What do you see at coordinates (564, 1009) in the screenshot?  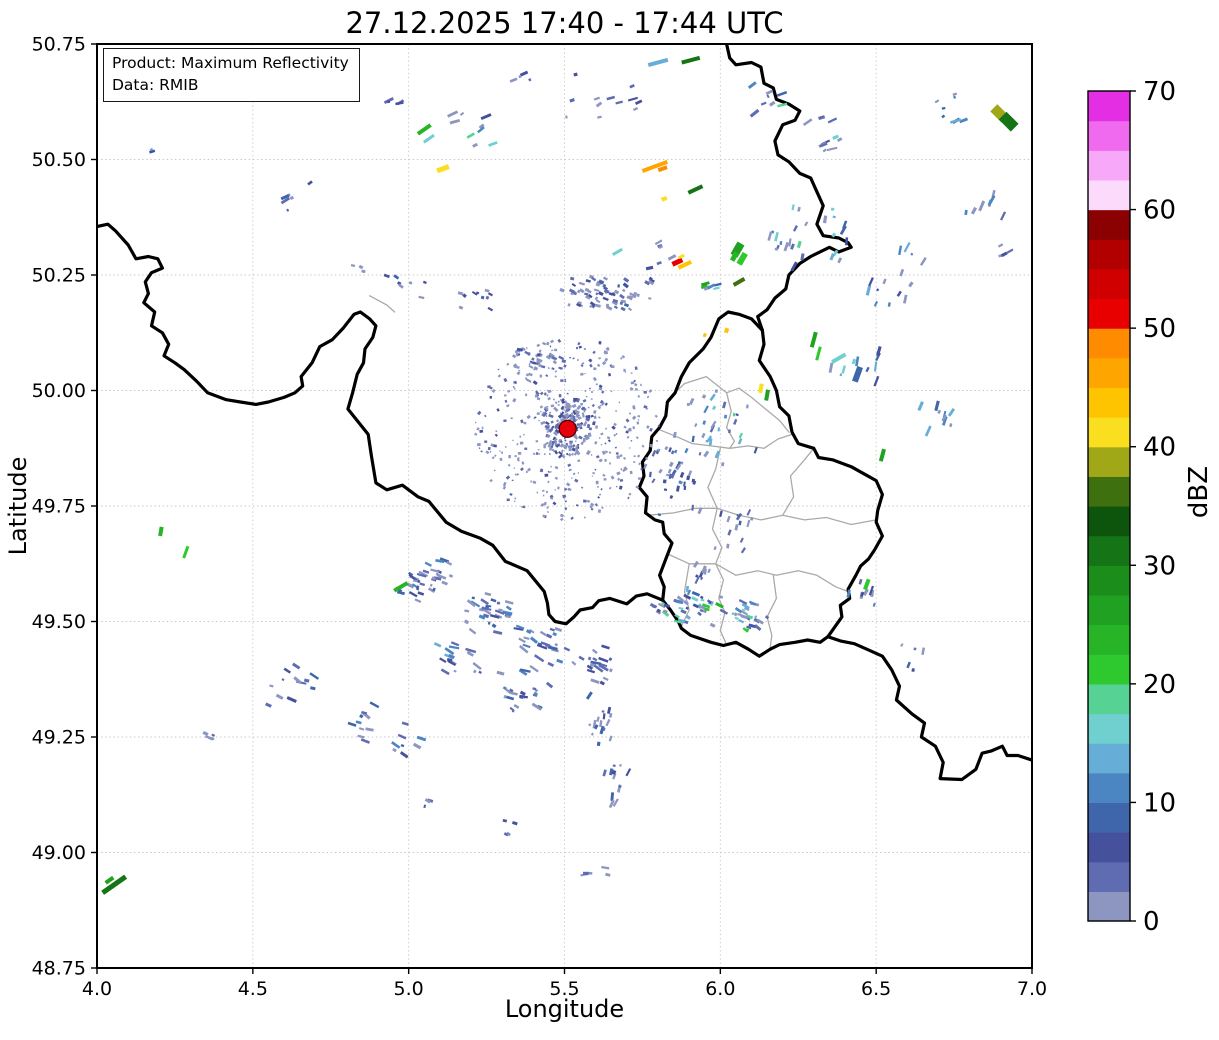 I see `x-axis-label: Longitude` at bounding box center [564, 1009].